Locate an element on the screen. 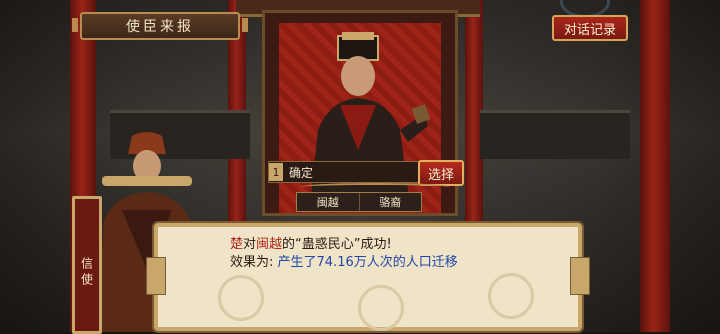 This screenshot has height=334, width=720. target-state: 闽越 is located at coordinates (269, 244).